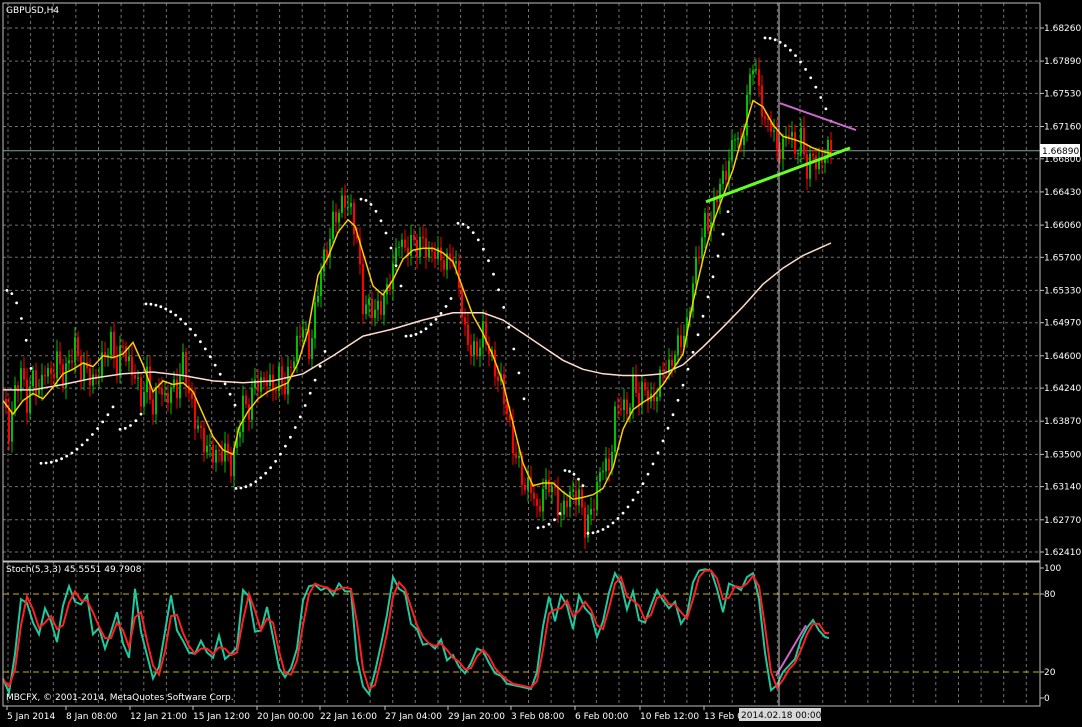 This screenshot has width=1082, height=727. What do you see at coordinates (74, 570) in the screenshot?
I see `stoch-indicator-label: Stoch(5,3,3) 45.5551 49.7908` at bounding box center [74, 570].